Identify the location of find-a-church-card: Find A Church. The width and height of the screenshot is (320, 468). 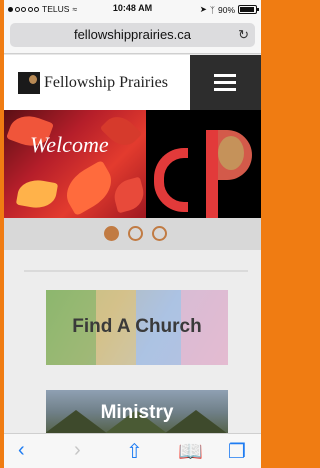
(137, 327).